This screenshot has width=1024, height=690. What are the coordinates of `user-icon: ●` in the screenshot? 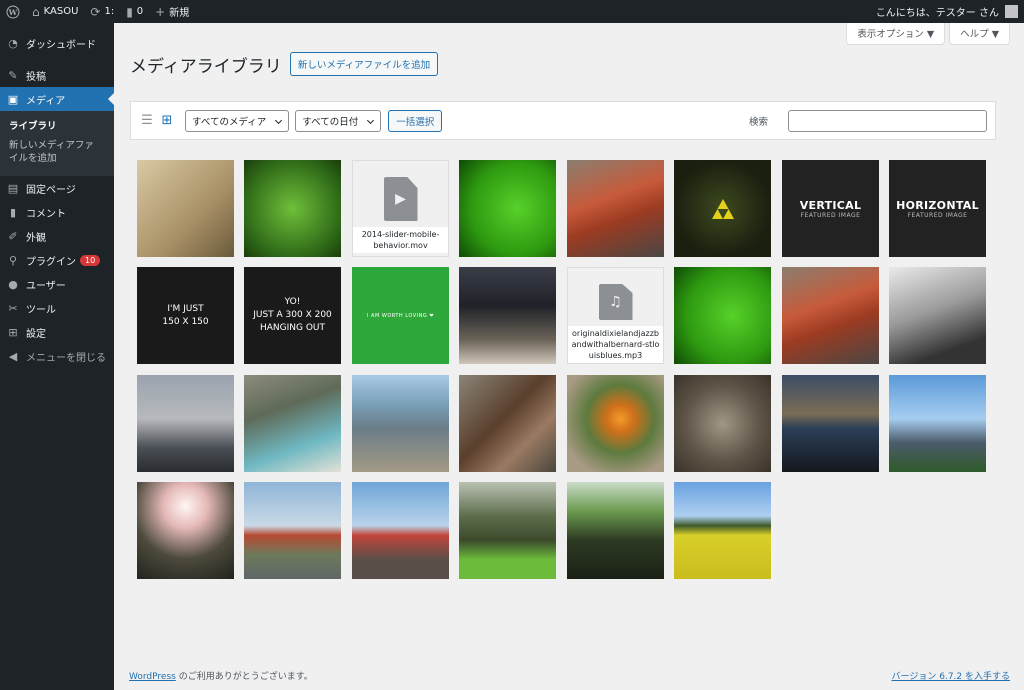 It's located at (13, 284).